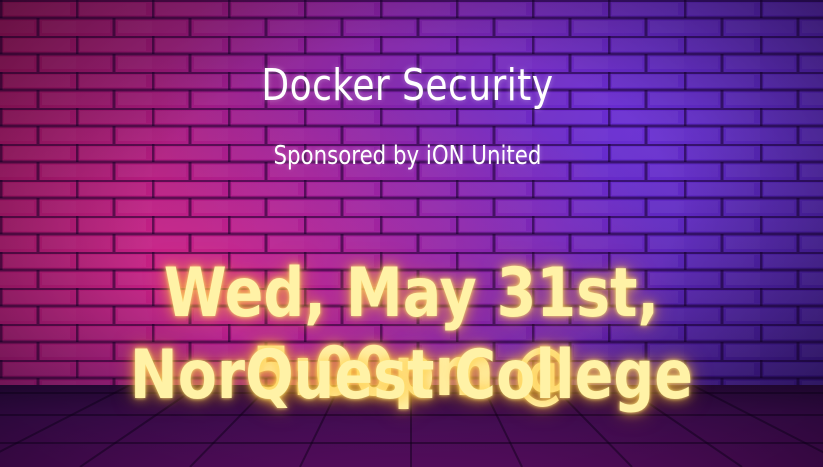 Image resolution: width=823 pixels, height=467 pixels. I want to click on sponsor-line: Sponsored by iON United, so click(407, 156).